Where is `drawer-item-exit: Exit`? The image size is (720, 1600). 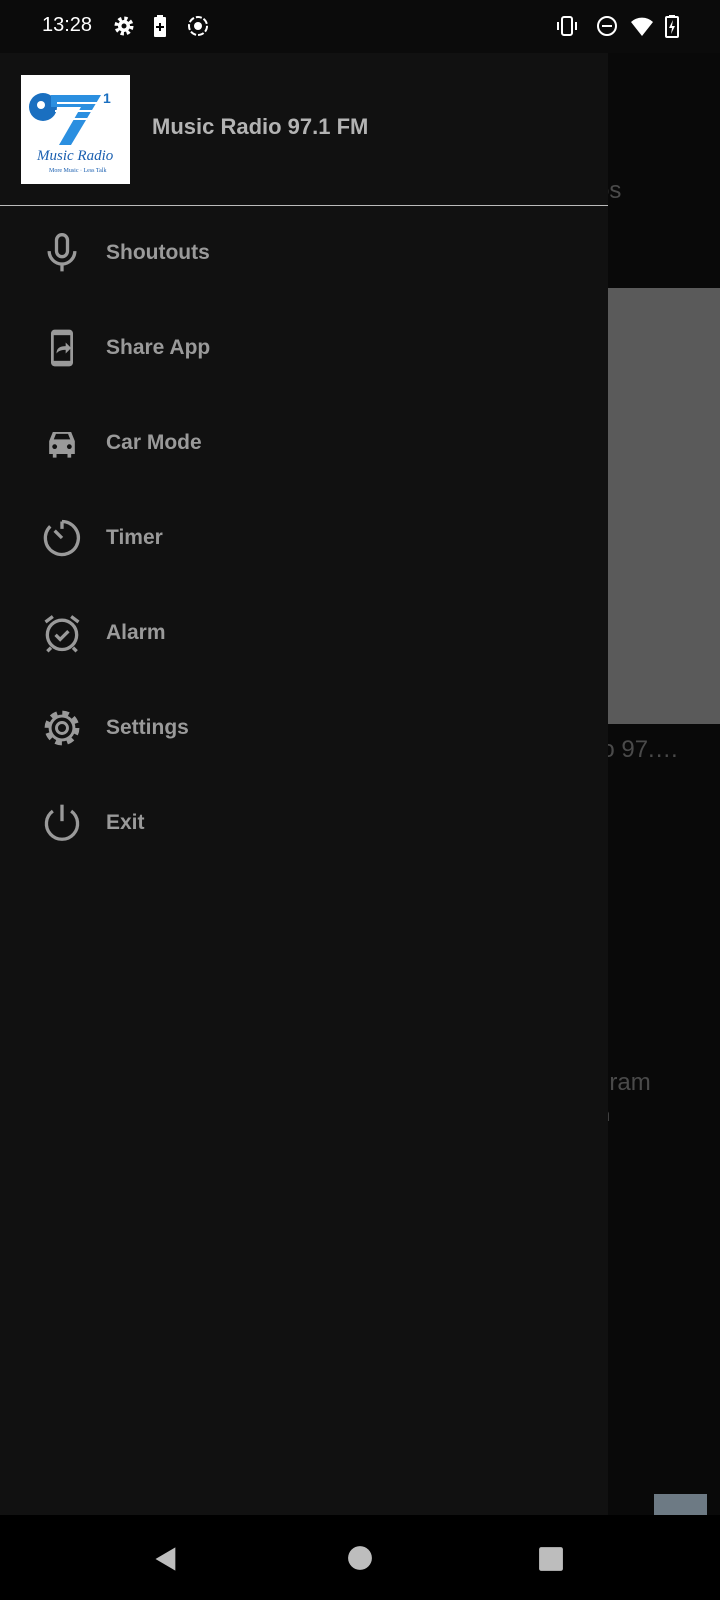 drawer-item-exit: Exit is located at coordinates (304, 823).